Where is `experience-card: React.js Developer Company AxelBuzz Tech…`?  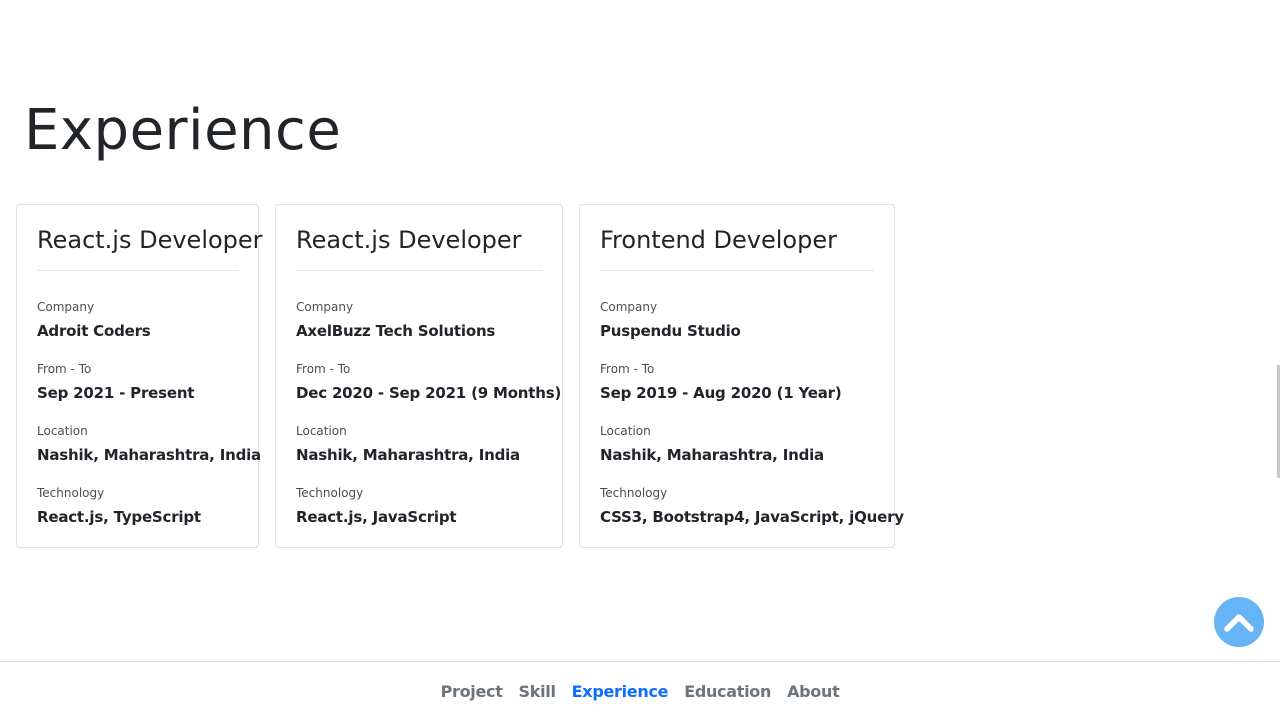 experience-card: React.js Developer Company AxelBuzz Tech… is located at coordinates (419, 376).